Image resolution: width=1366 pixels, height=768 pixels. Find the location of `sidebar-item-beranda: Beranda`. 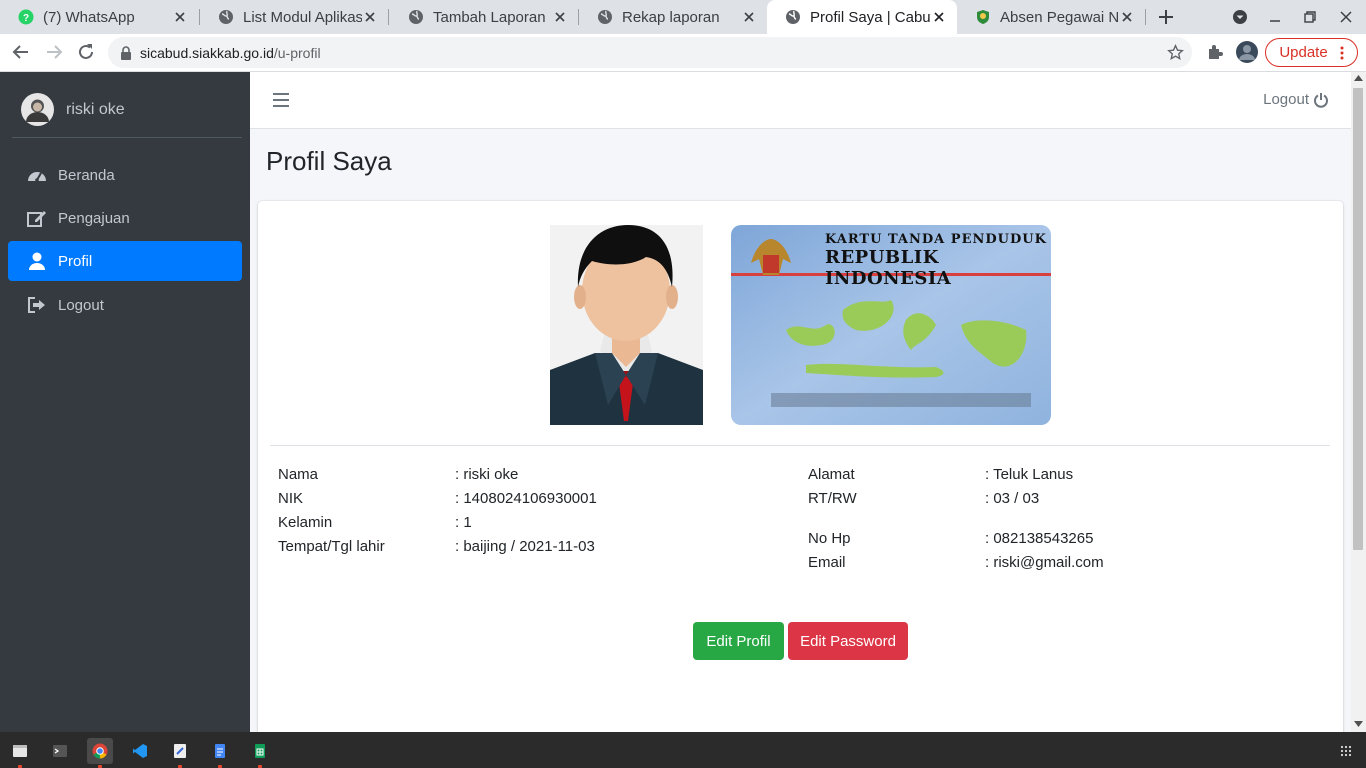

sidebar-item-beranda: Beranda is located at coordinates (125, 175).